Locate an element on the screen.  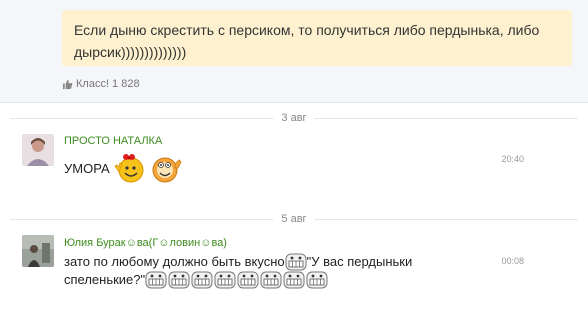
date-separator: 3 авг is located at coordinates (294, 118).